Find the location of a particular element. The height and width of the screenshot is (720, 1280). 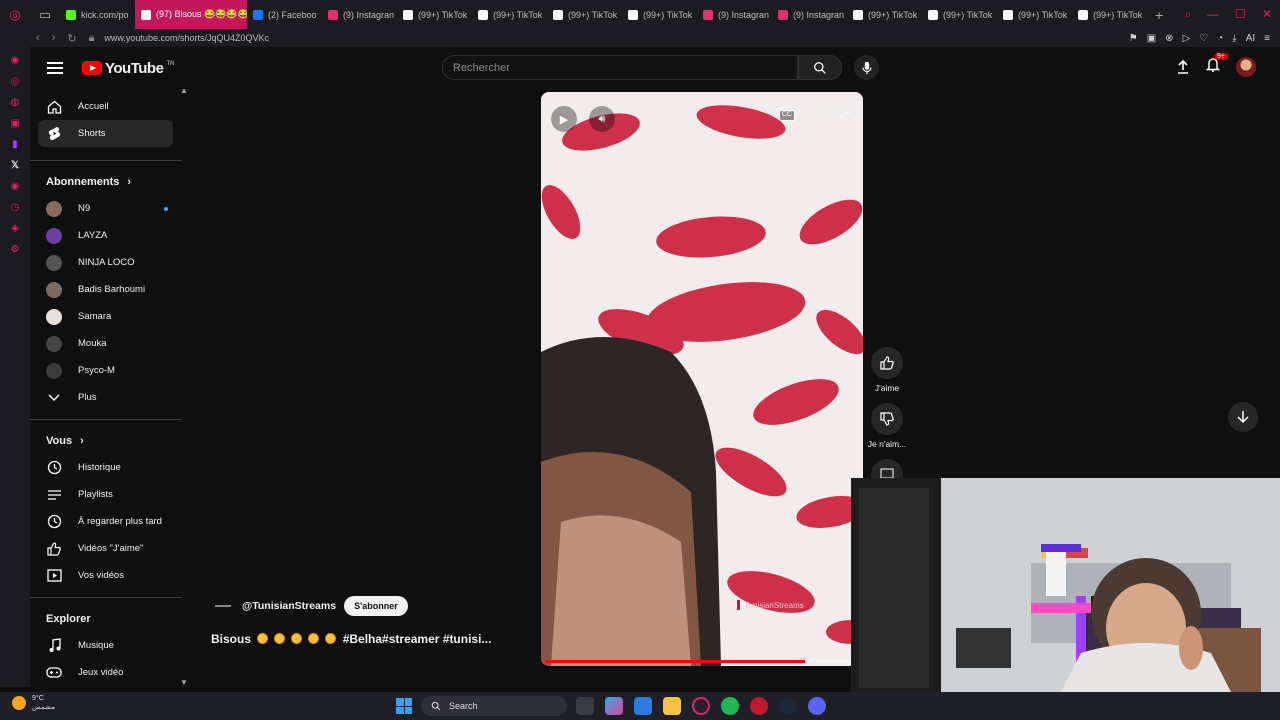

sidebar-subscription-item: Mouka is located at coordinates (110, 343).